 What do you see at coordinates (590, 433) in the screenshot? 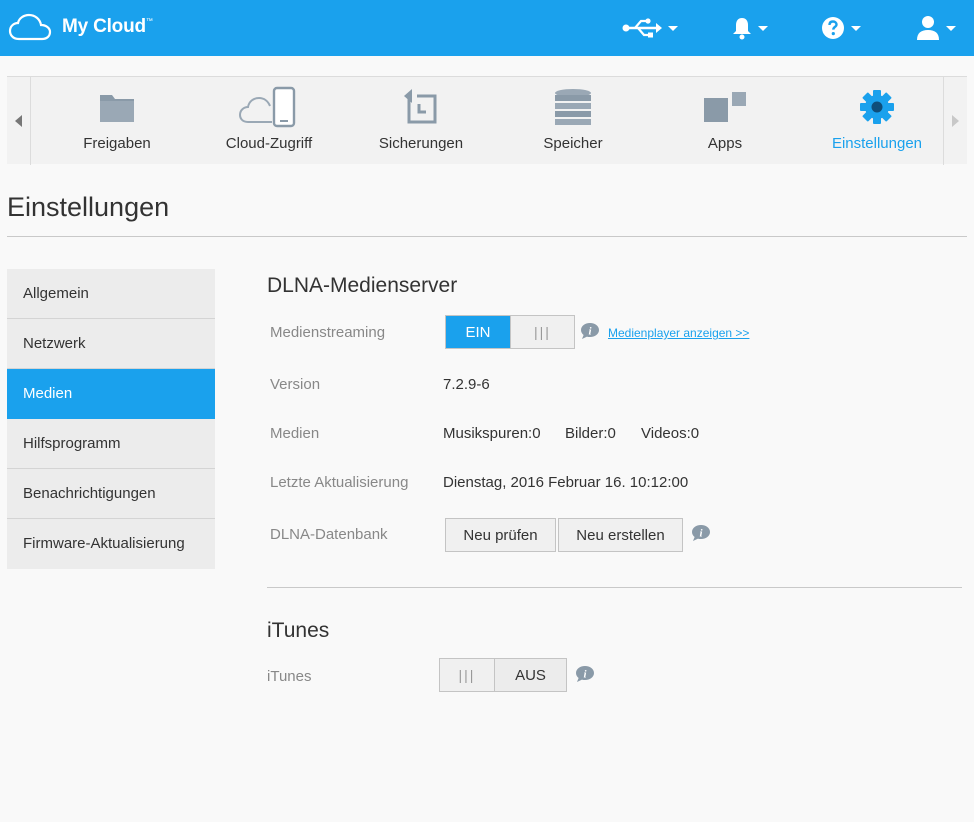
I see `pictures-count: Bilder:0` at bounding box center [590, 433].